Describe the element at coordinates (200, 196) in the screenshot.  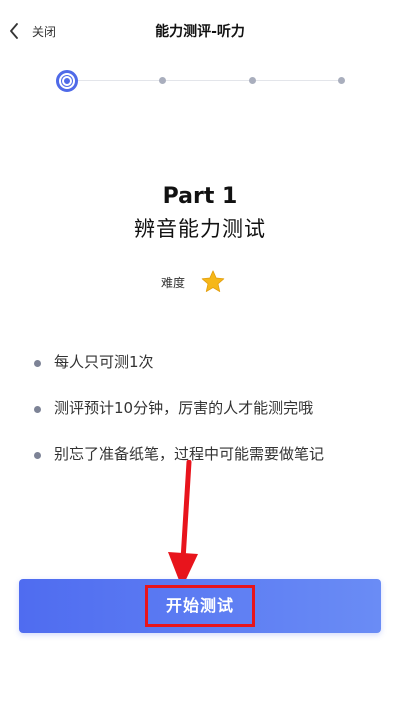
I see `part-title: Part 1` at that location.